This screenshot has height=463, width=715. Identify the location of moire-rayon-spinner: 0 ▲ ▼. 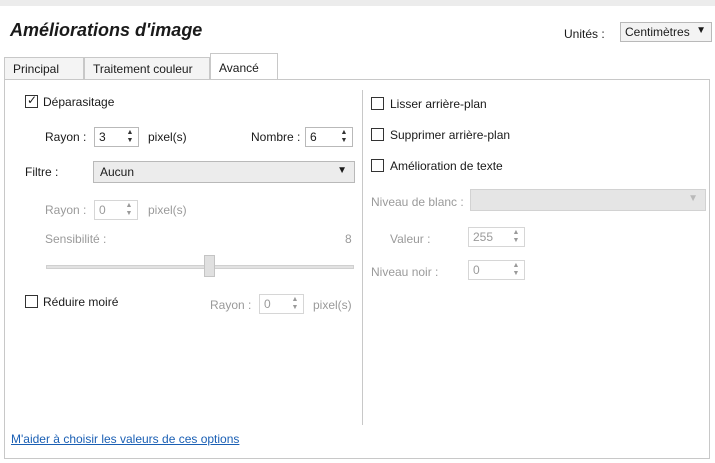
(281, 304).